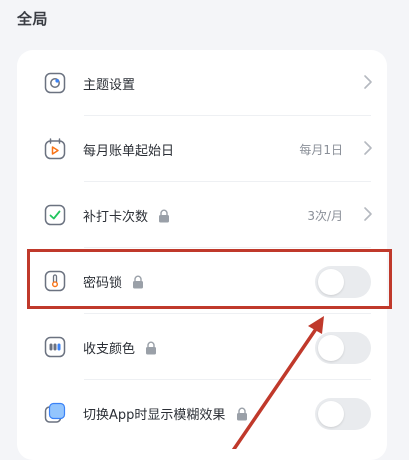 The height and width of the screenshot is (460, 409). What do you see at coordinates (55, 413) in the screenshot?
I see `blur-square-icon` at bounding box center [55, 413].